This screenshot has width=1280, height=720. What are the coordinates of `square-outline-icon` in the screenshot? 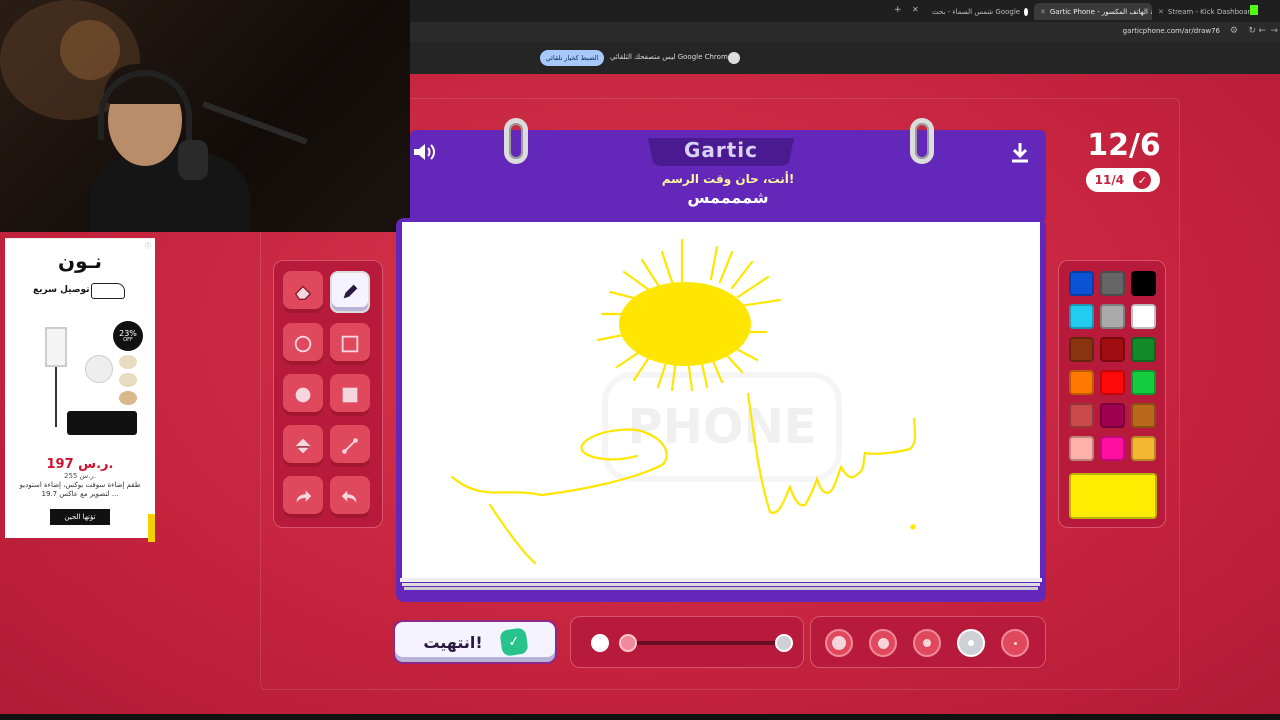 It's located at (350, 344).